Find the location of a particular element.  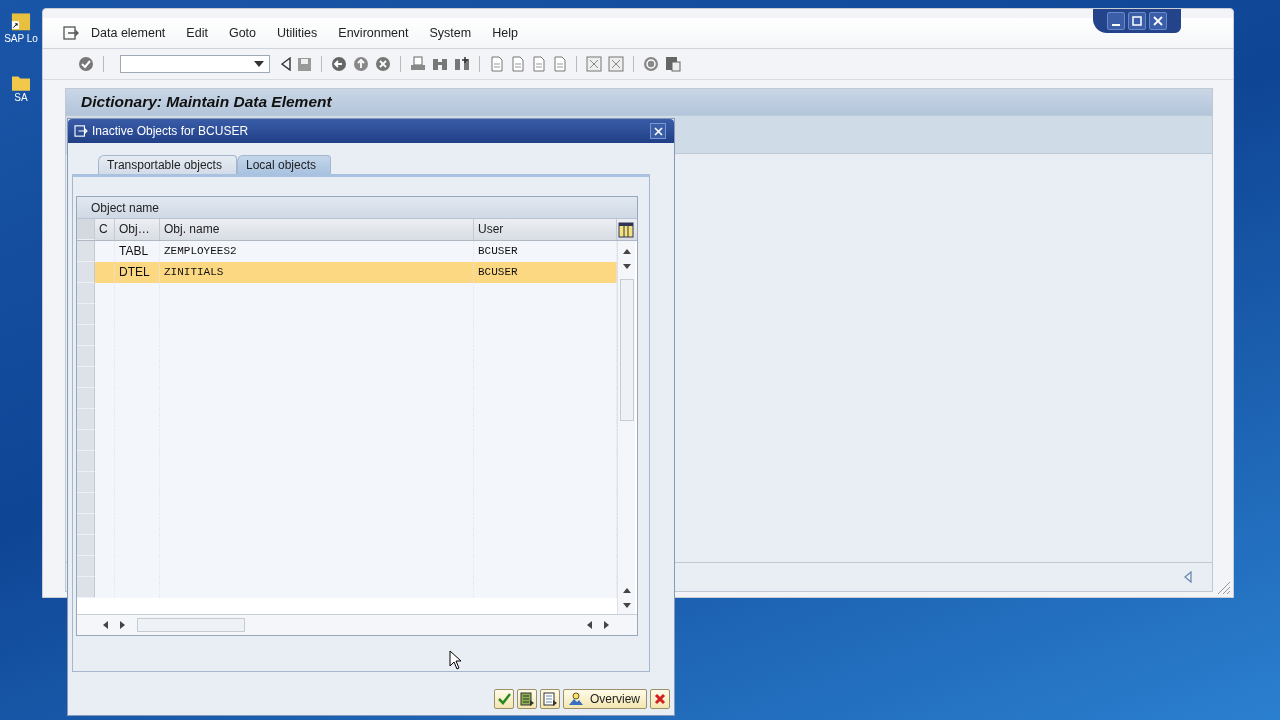

menu-item: Edit is located at coordinates (197, 33).